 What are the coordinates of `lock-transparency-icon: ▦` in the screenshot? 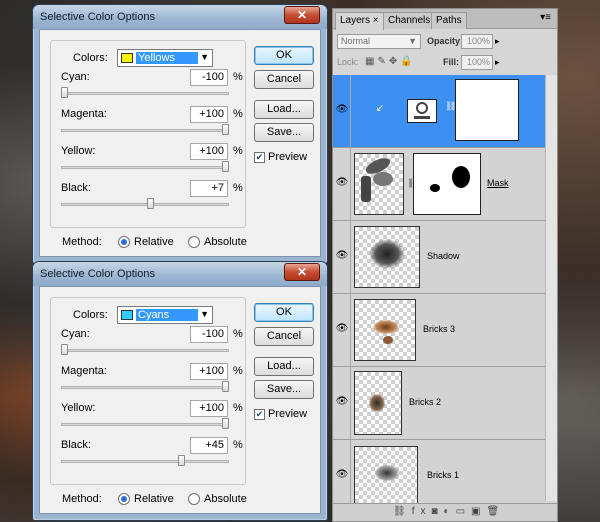 It's located at (371, 61).